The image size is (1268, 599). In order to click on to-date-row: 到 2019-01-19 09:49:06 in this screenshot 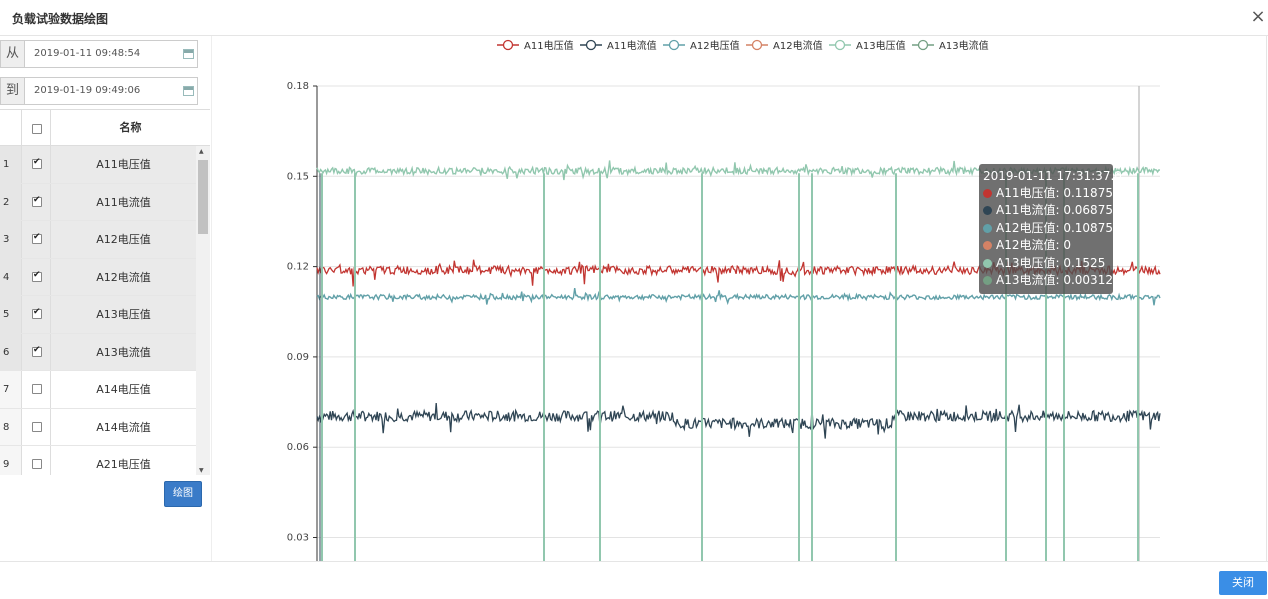, I will do `click(99, 91)`.